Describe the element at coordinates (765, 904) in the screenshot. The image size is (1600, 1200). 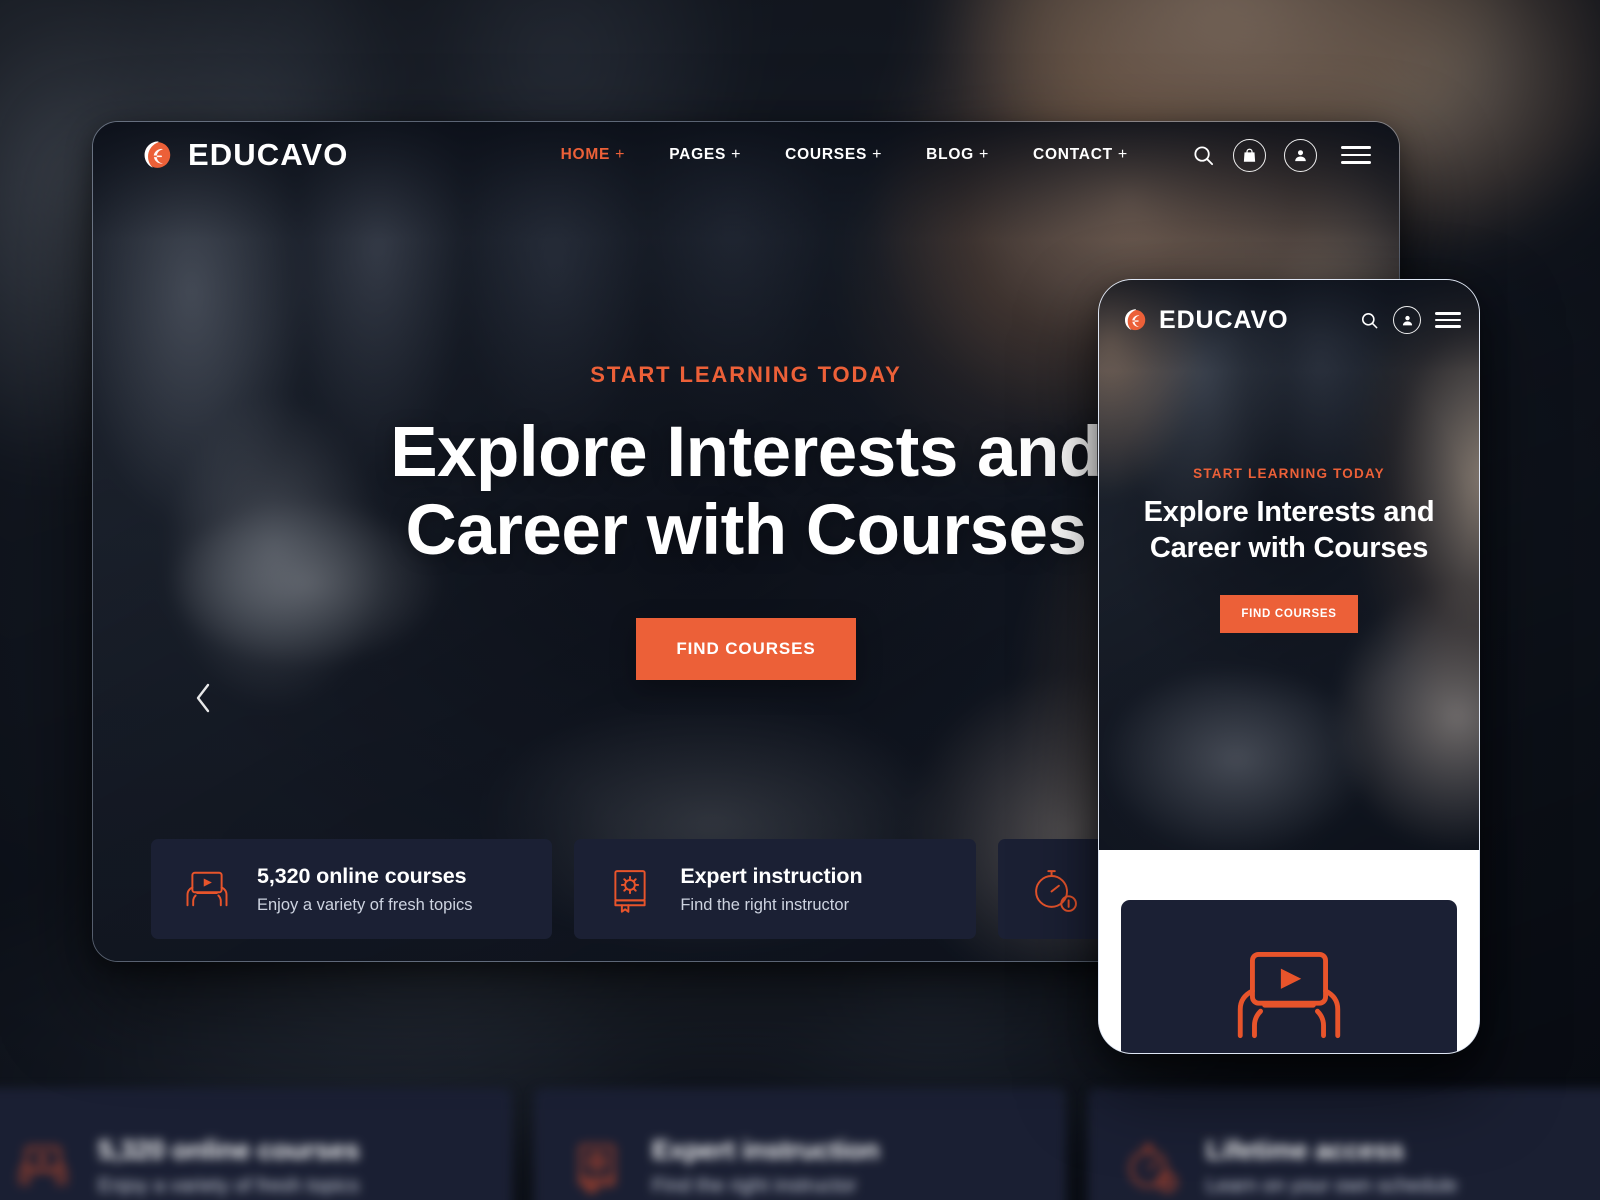
I see `feature-card-subtitle: Find the right instructor` at that location.